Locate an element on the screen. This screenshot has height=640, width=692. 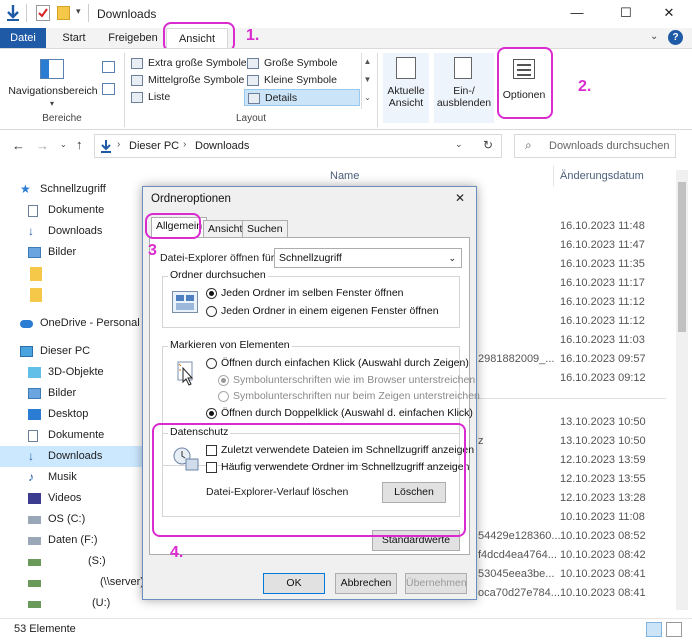
layout-details: Details is located at coordinates (302, 97).